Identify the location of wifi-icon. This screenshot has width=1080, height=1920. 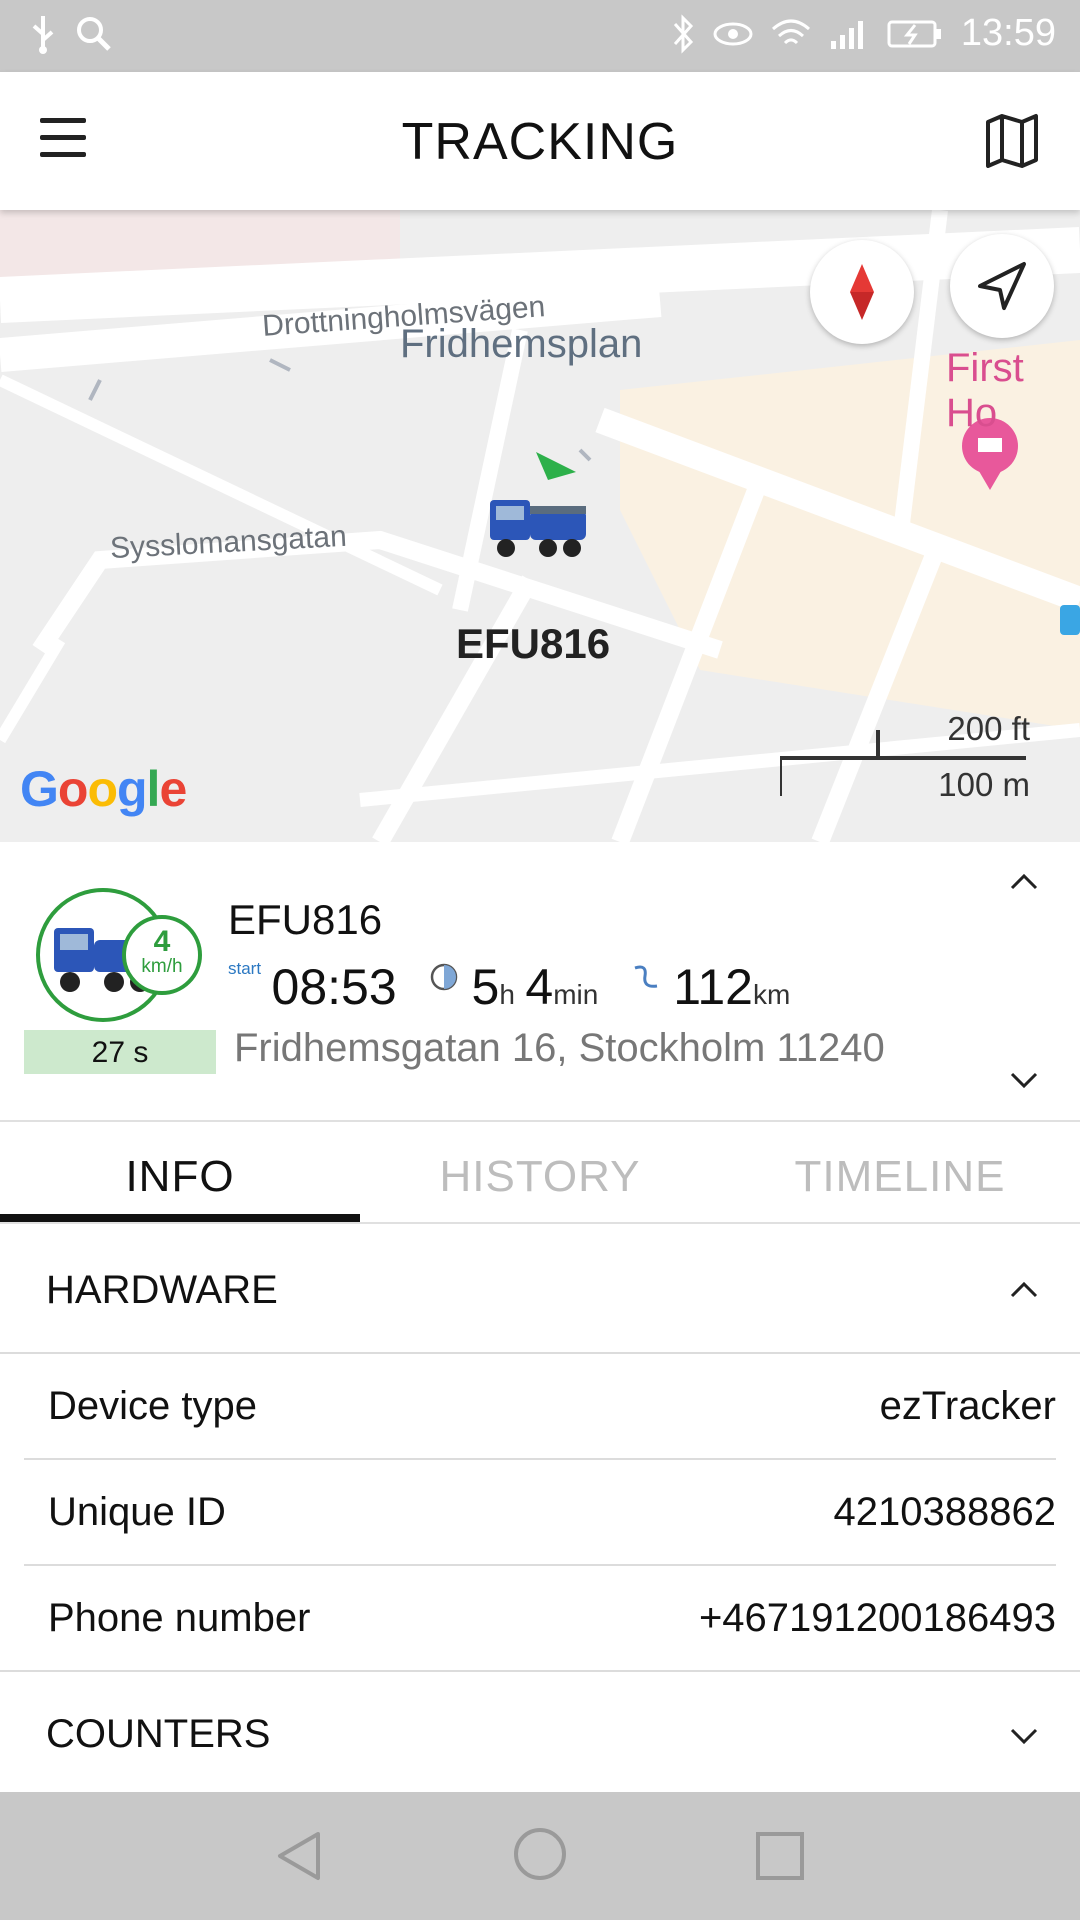
(790, 31).